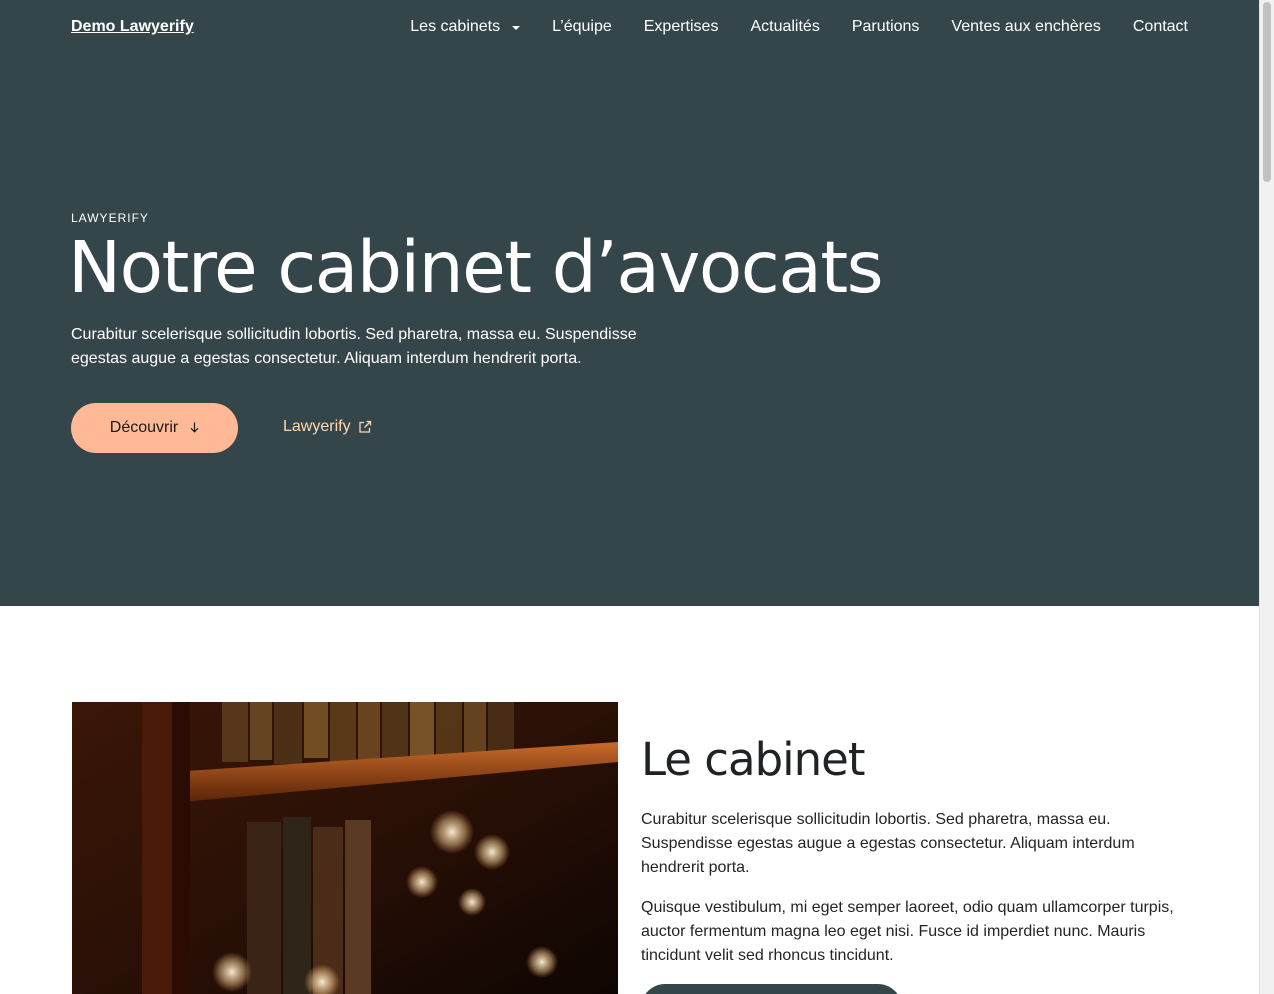  What do you see at coordinates (132, 27) in the screenshot?
I see `brand-link: Demo Lawyerify` at bounding box center [132, 27].